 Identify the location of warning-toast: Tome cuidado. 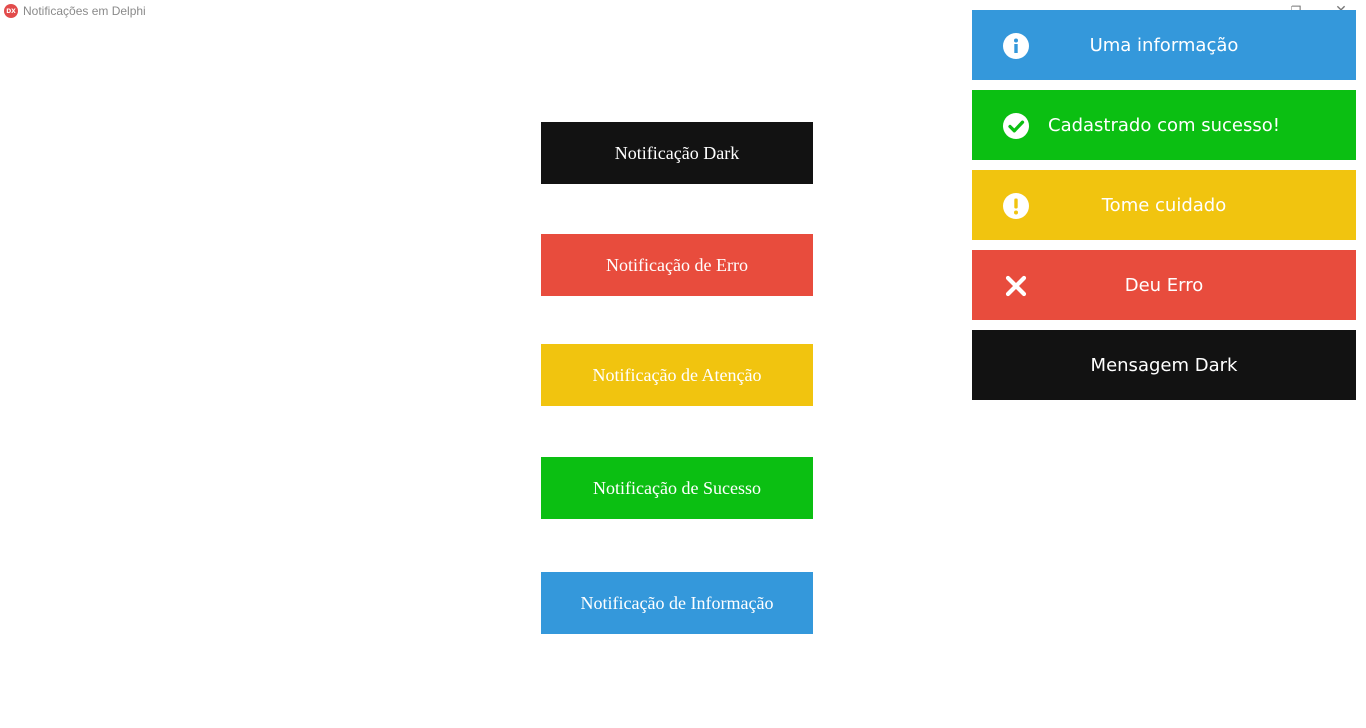
(1164, 205).